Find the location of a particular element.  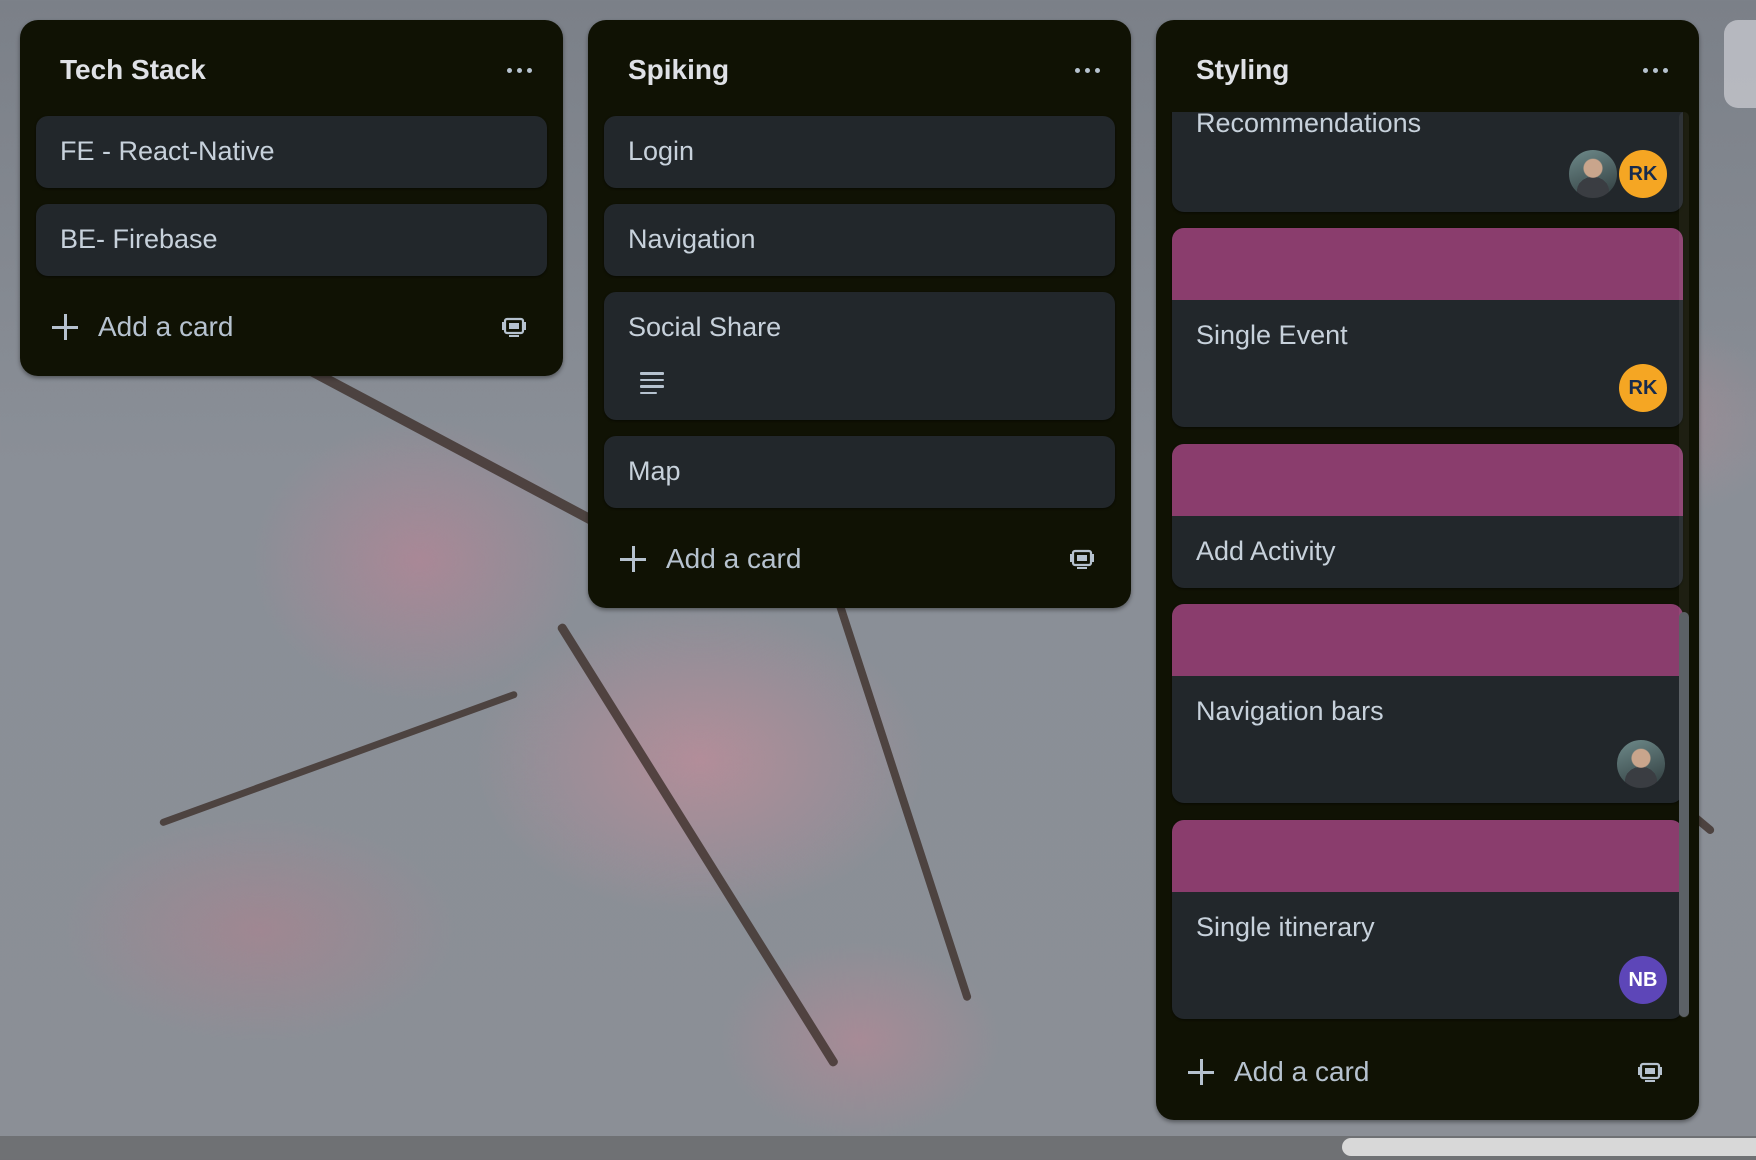

card: FE - React-Native is located at coordinates (291, 152).